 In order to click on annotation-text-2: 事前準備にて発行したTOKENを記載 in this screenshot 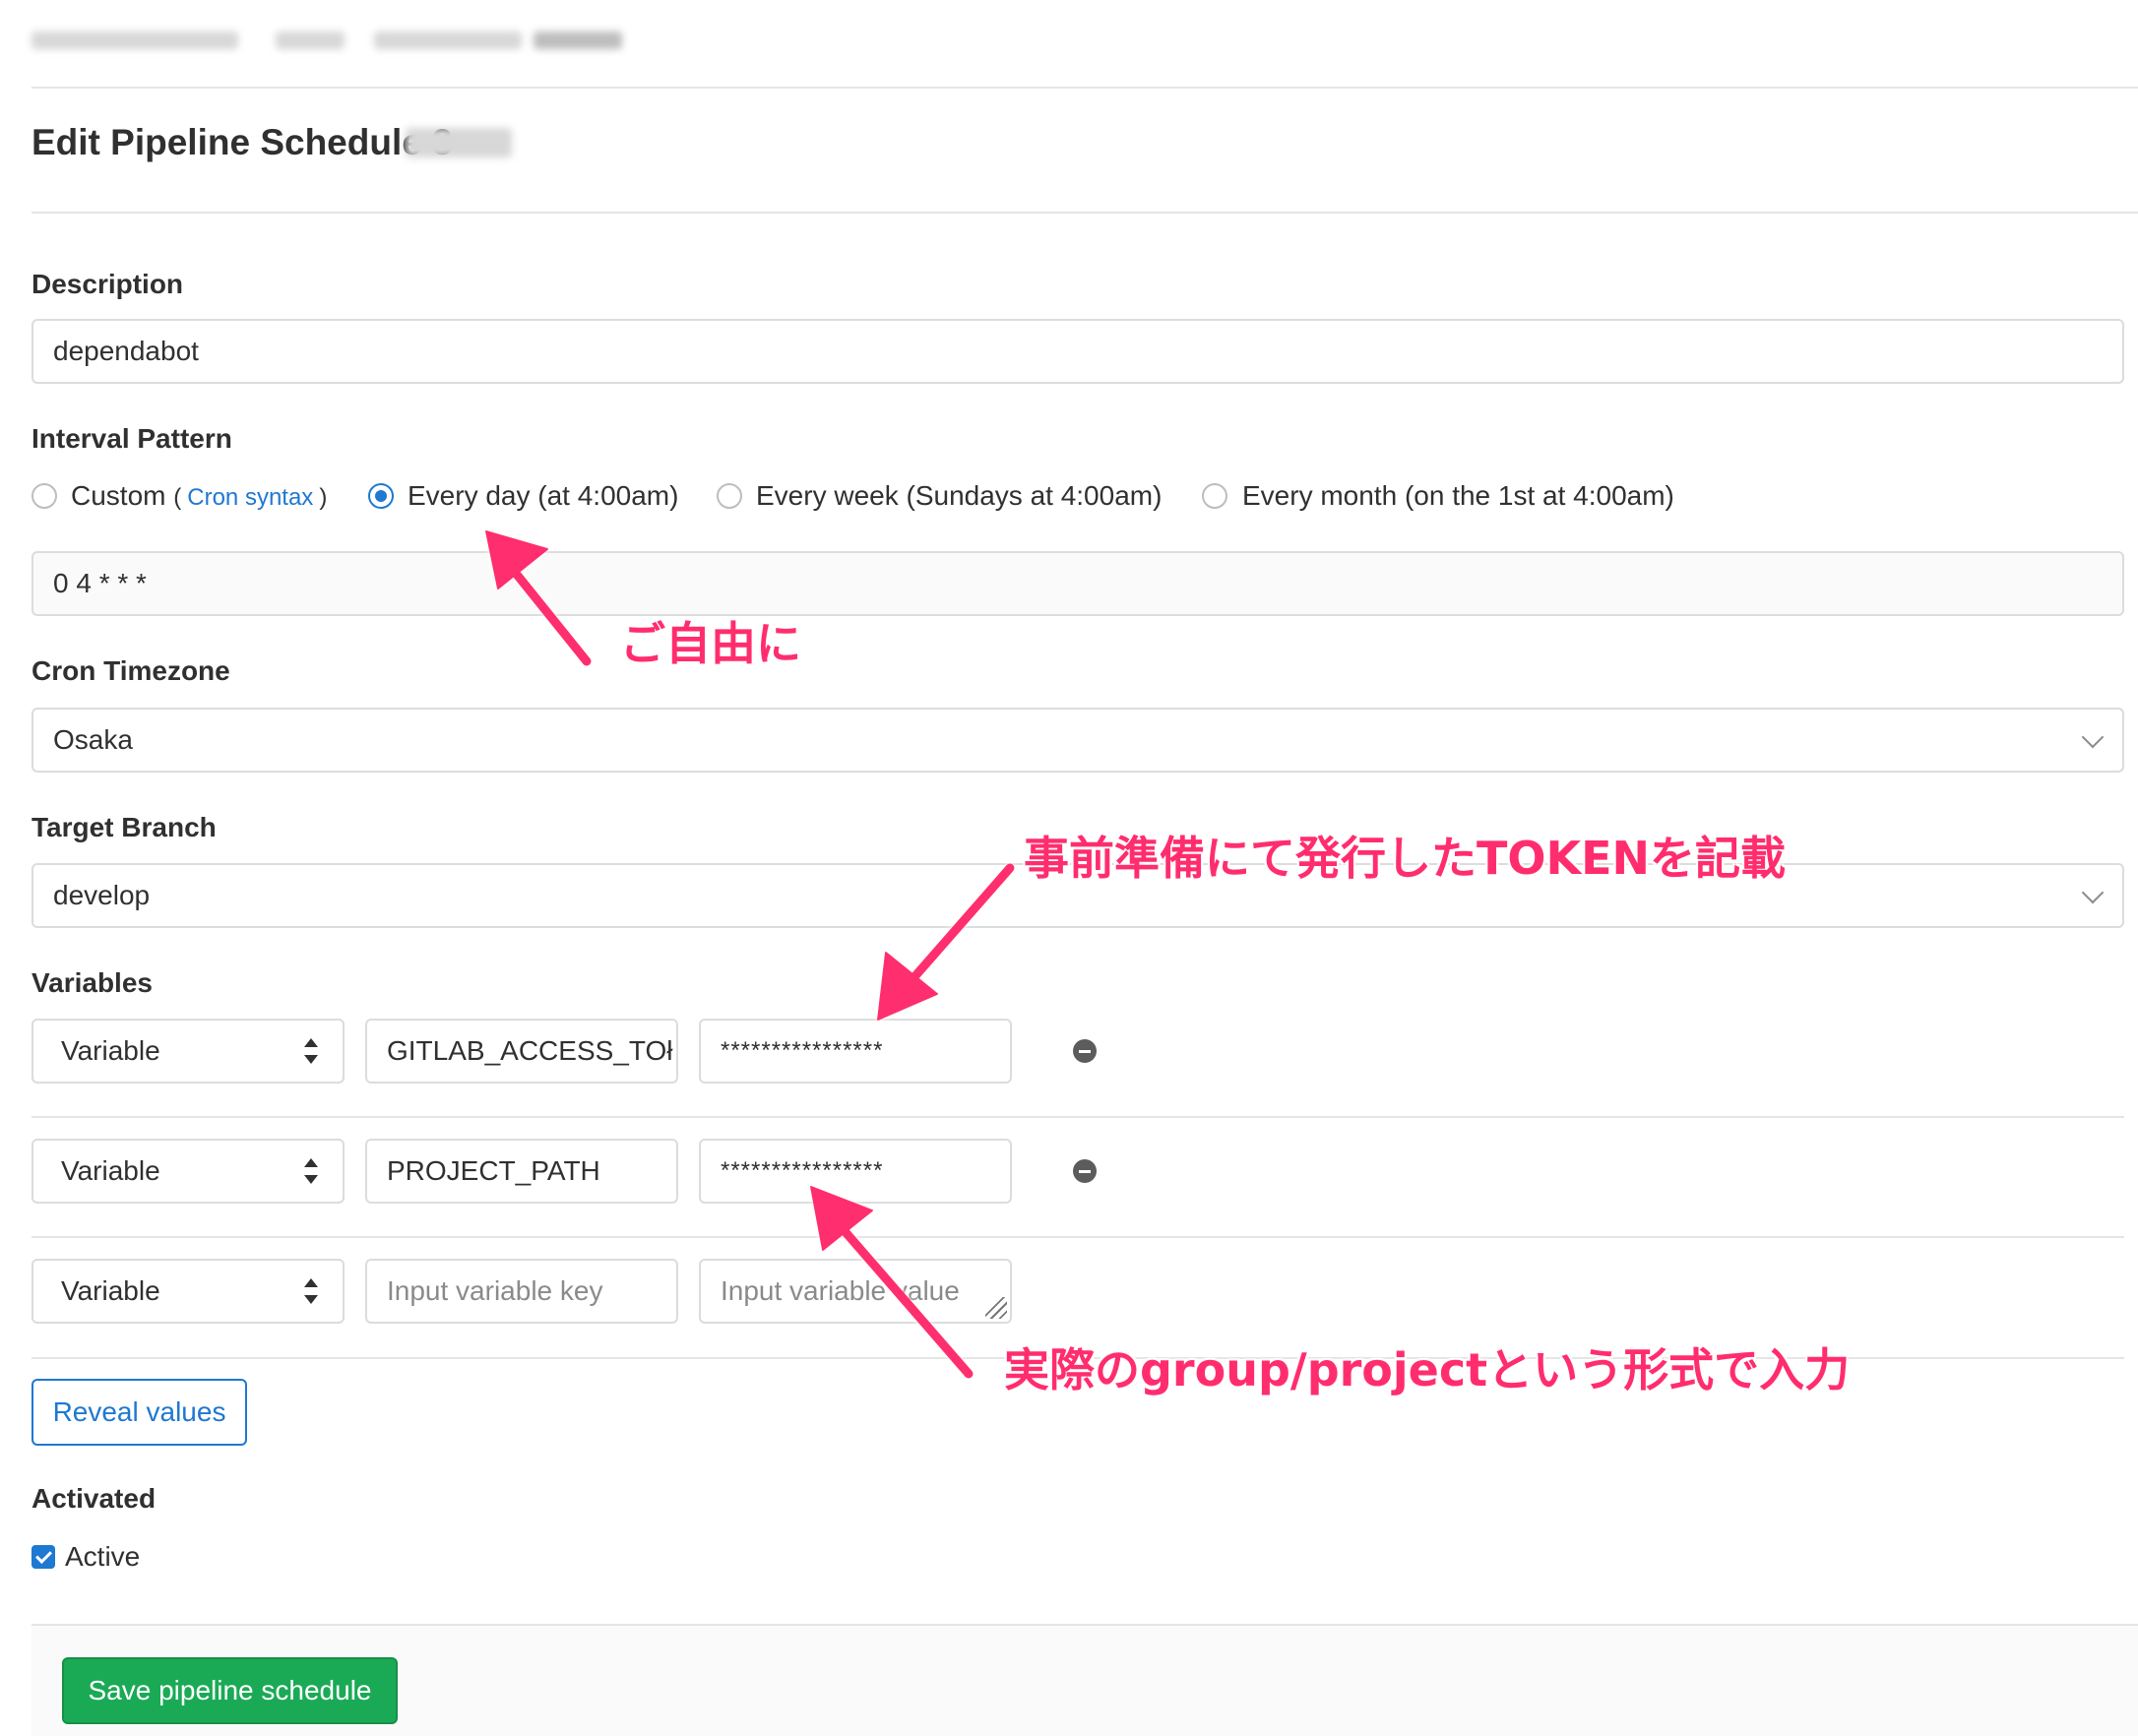, I will do `click(1405, 858)`.